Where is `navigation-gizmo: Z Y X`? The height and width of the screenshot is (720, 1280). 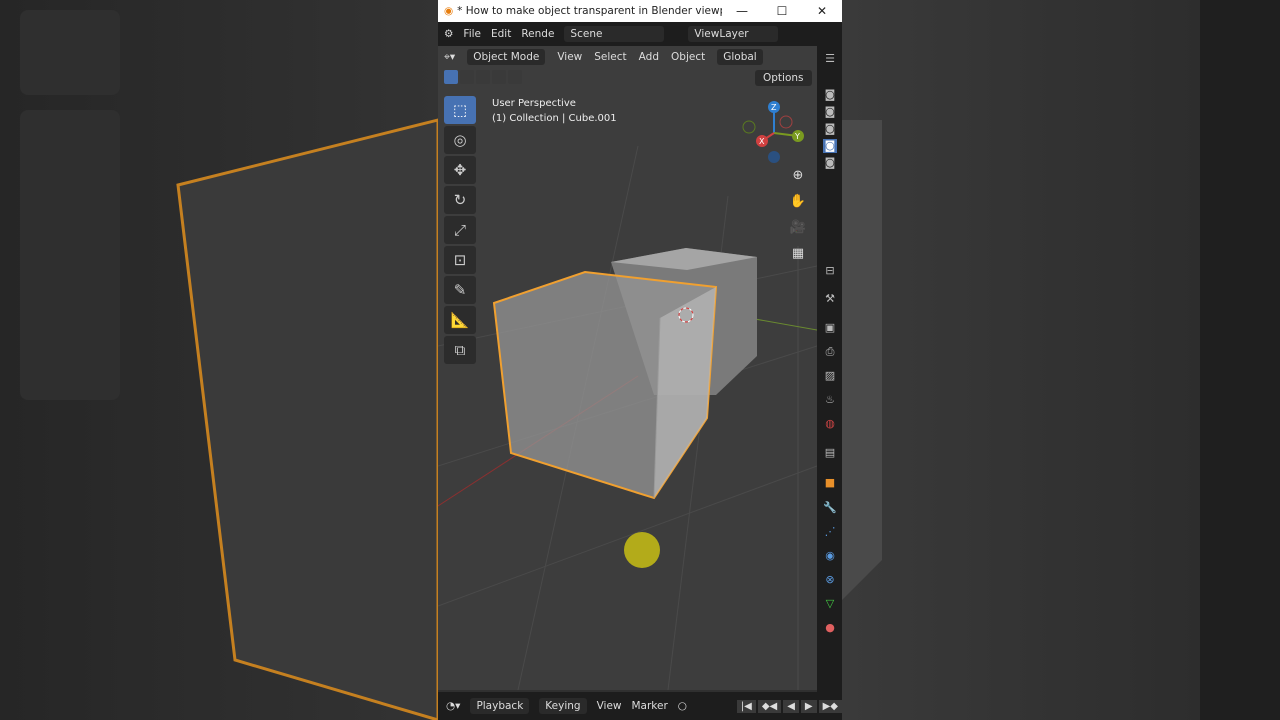
navigation-gizmo: Z Y X is located at coordinates (773, 132).